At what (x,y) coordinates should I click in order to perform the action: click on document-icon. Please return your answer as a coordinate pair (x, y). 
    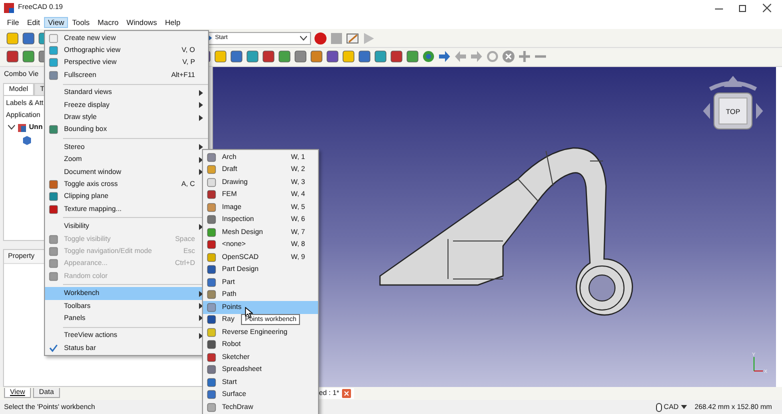
    Looking at the image, I should click on (22, 127).